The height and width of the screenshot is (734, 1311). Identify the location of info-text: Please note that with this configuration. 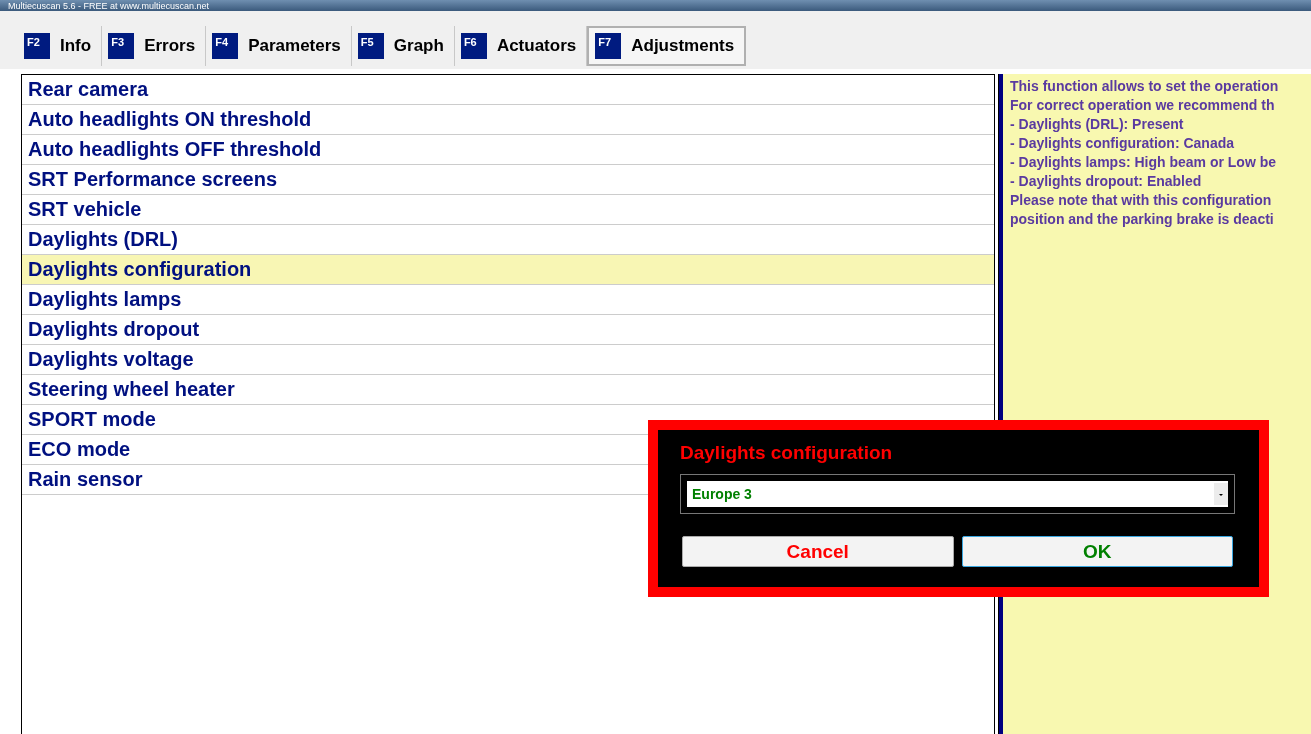
(1141, 200).